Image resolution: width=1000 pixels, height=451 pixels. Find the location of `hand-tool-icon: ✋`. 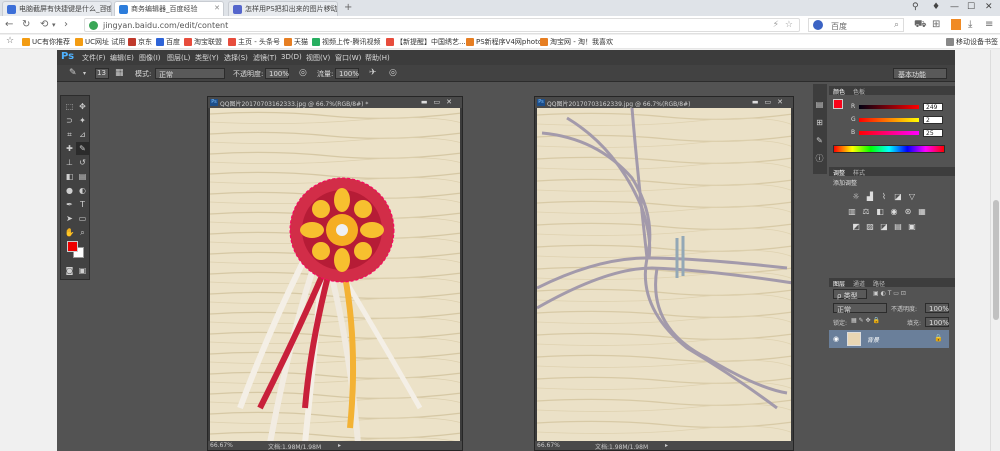

hand-tool-icon: ✋ is located at coordinates (69, 232).